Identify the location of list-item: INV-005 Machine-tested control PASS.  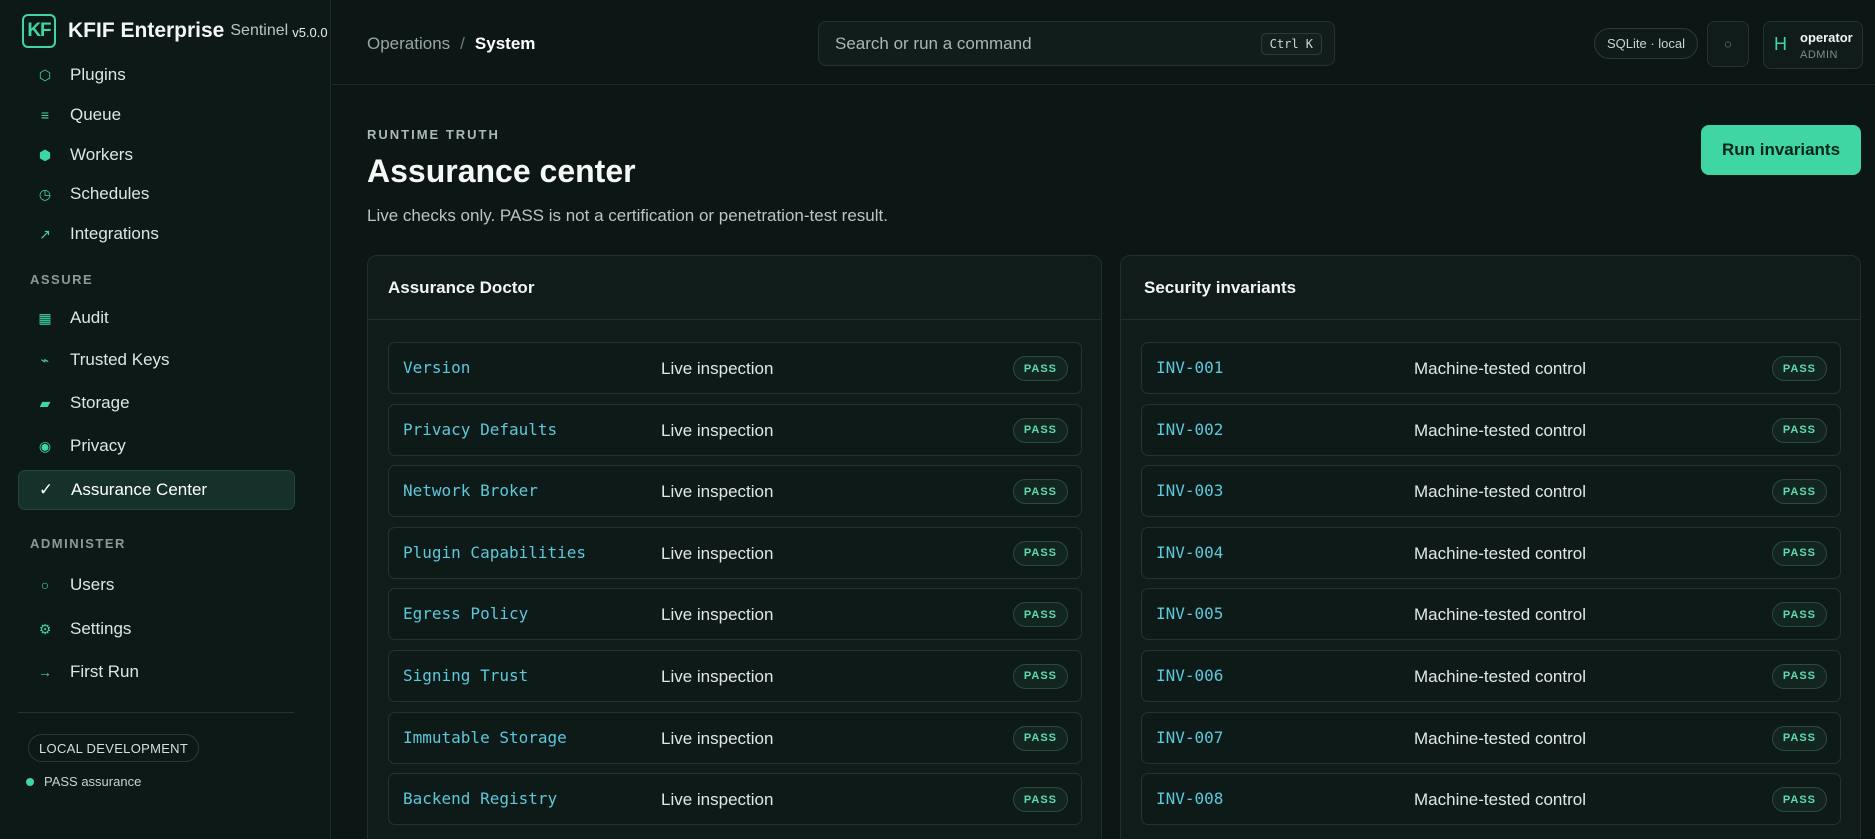
(1491, 614).